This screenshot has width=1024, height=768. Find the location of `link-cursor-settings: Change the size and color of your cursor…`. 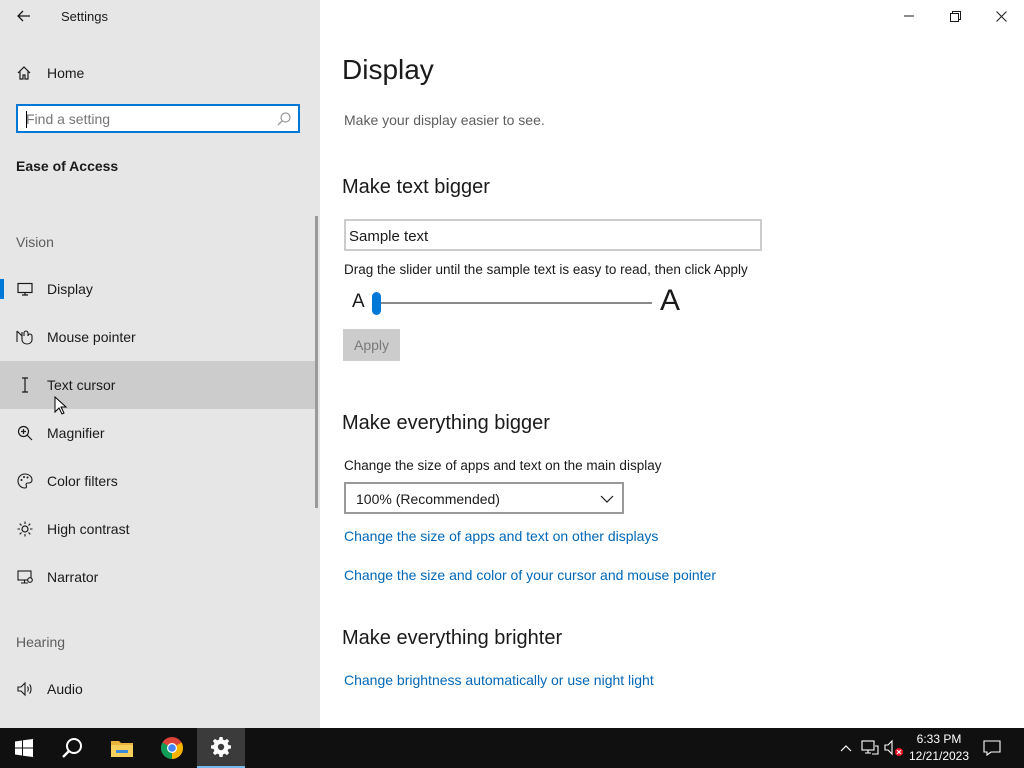

link-cursor-settings: Change the size and color of your cursor… is located at coordinates (530, 575).